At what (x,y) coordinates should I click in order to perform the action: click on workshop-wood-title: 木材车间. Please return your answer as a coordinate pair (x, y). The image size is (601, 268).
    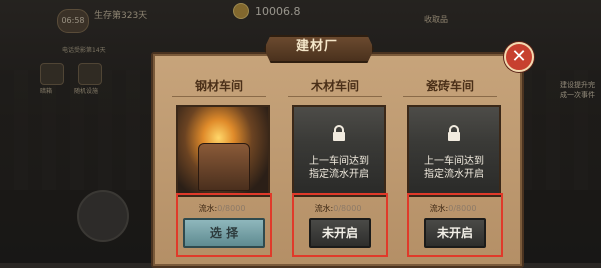
    Looking at the image, I should click on (335, 86).